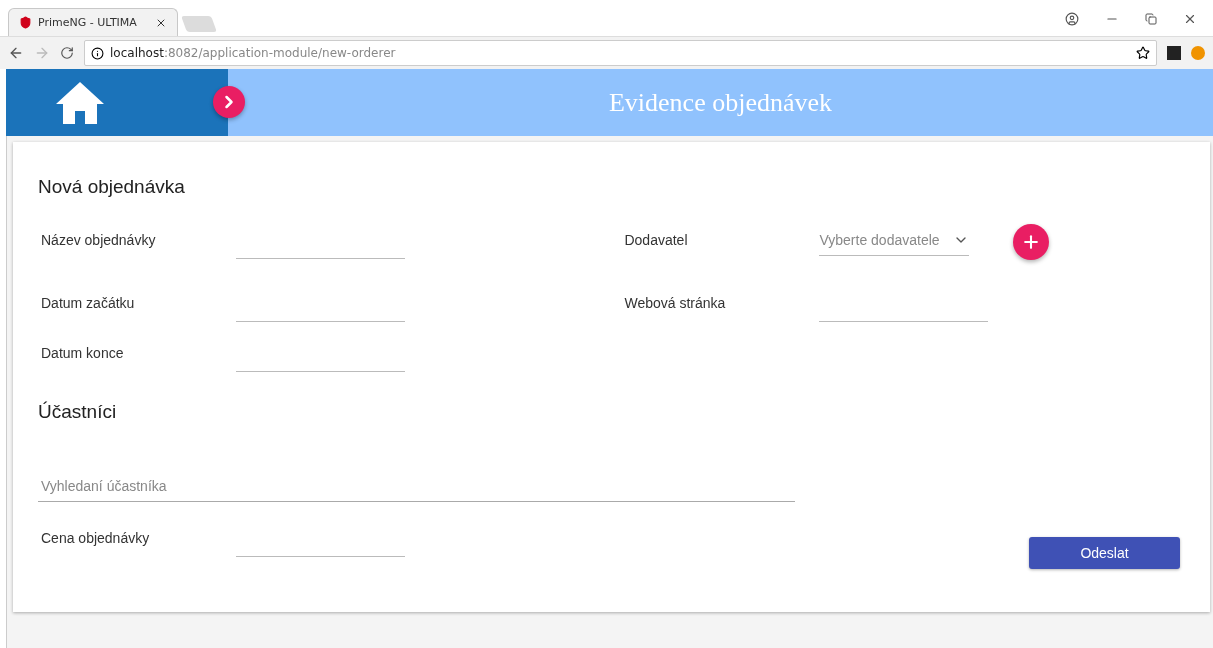  Describe the element at coordinates (1151, 19) in the screenshot. I see `restore-icon` at that location.